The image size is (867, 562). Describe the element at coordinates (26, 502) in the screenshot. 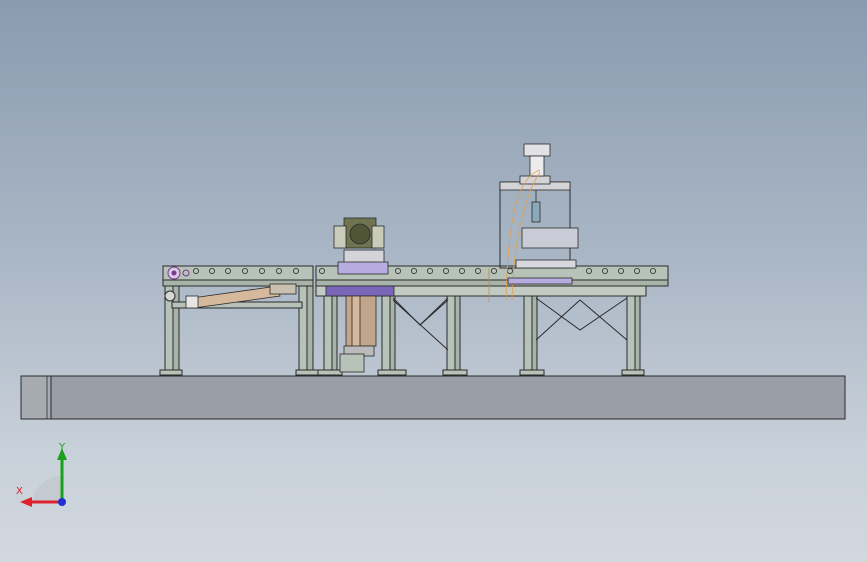

I see `x-axis-arrow` at that location.